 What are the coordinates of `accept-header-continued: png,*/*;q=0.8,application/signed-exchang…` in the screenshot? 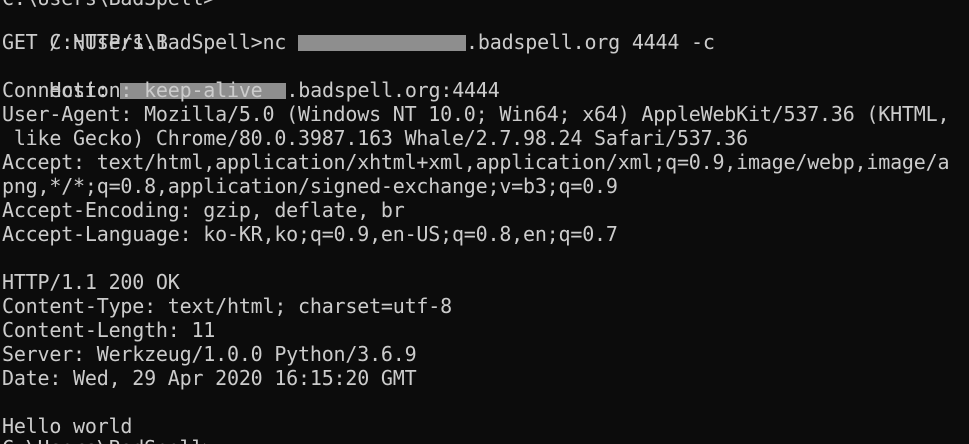 It's located at (310, 186).